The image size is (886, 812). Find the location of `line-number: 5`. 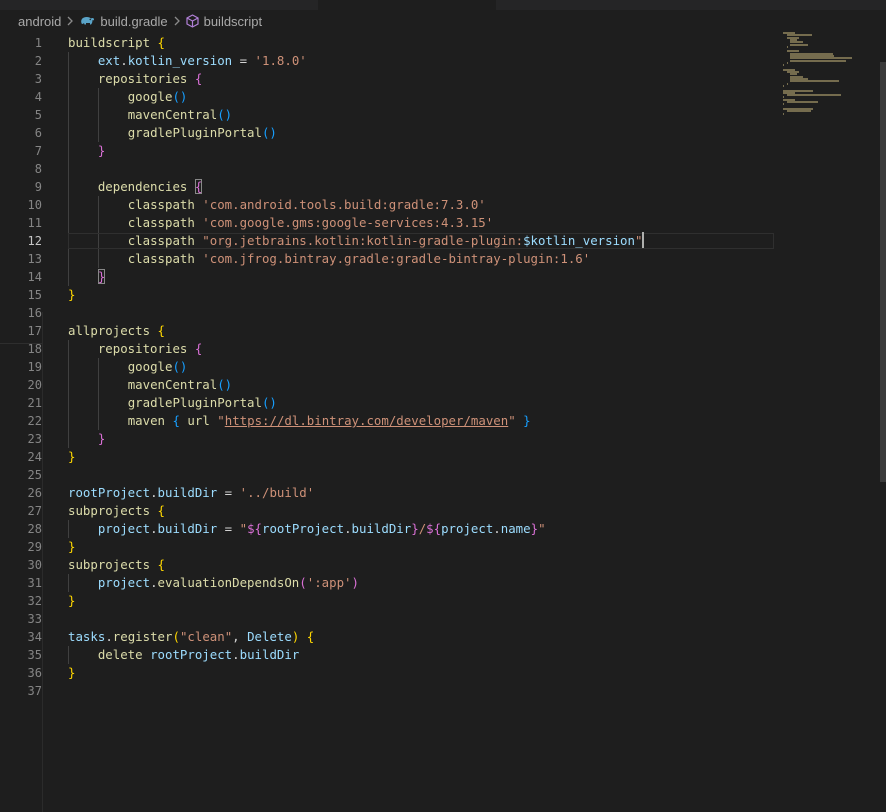

line-number: 5 is located at coordinates (21, 115).